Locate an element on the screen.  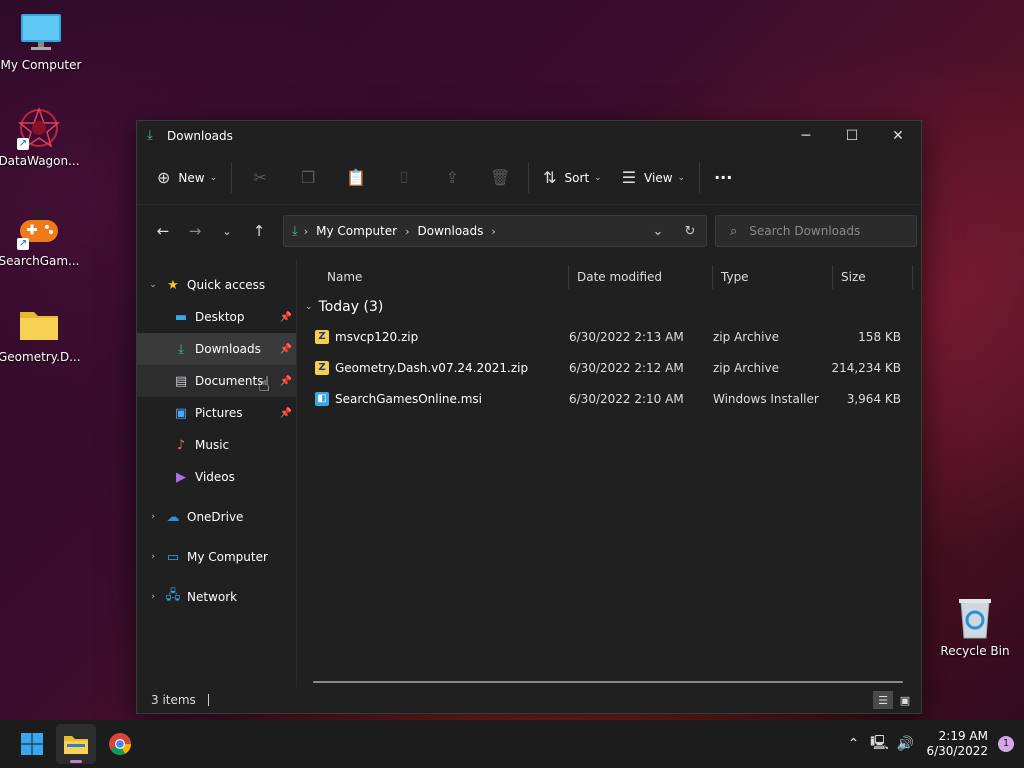
sort-button: ⇅ Sort ⌄ is located at coordinates (572, 178).